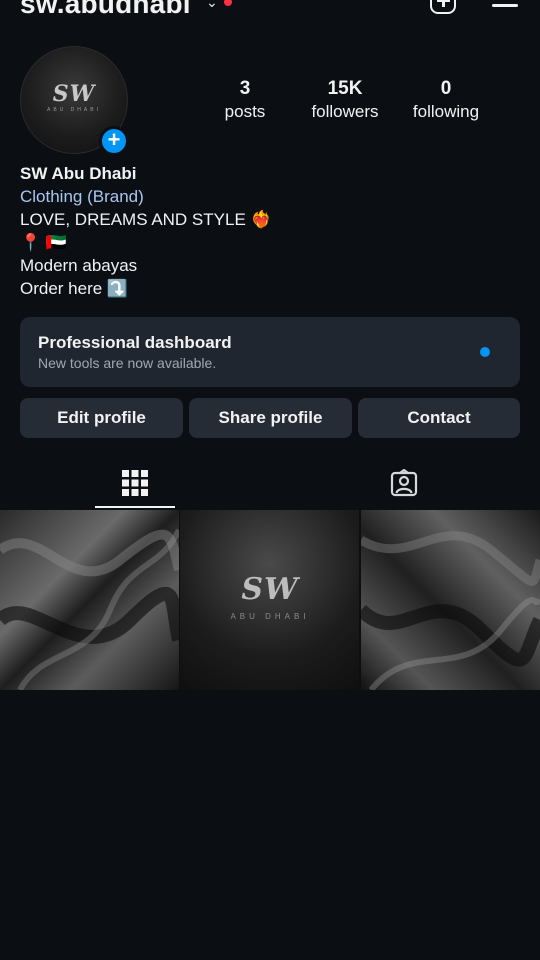 This screenshot has width=540, height=960. I want to click on new-post-icon, so click(443, 7).